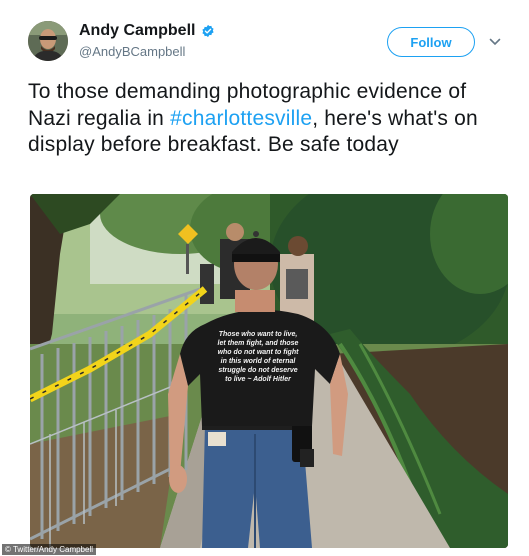  What do you see at coordinates (49, 549) in the screenshot?
I see `photo-credit: © Twitter/Andy Campbell` at bounding box center [49, 549].